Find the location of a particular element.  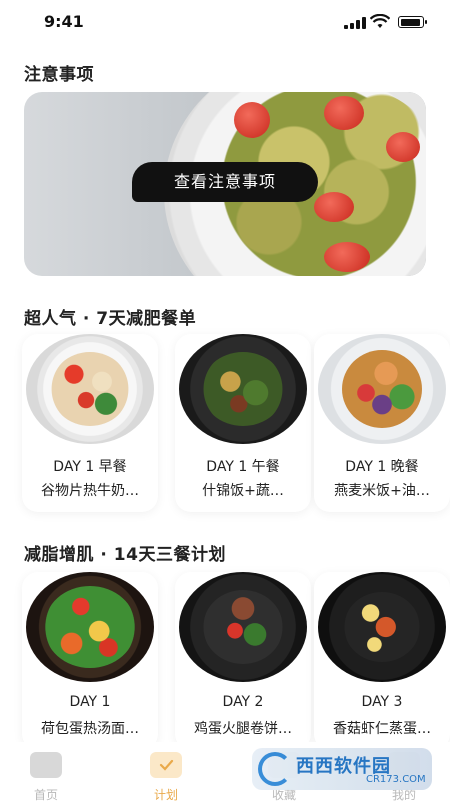

status-bar: 9:41 is located at coordinates (225, 22).